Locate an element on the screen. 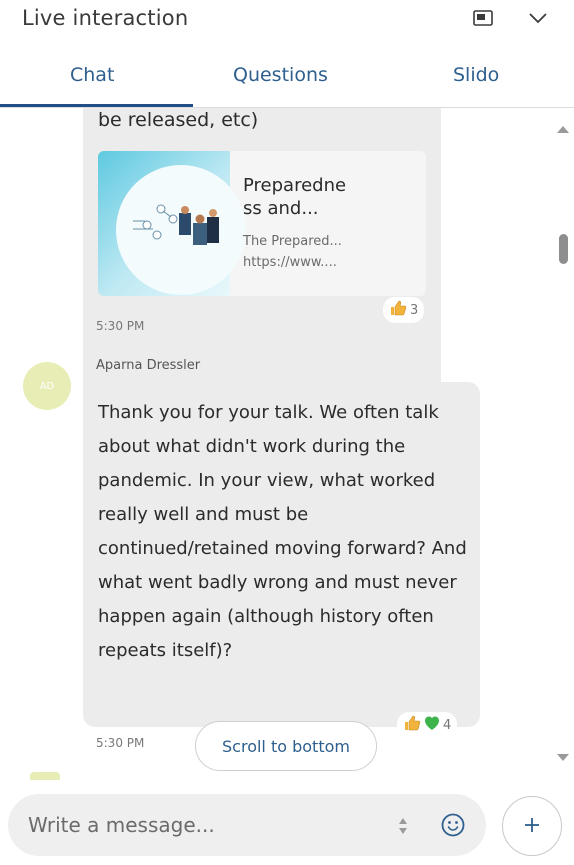 The height and width of the screenshot is (865, 574). reaction-count: 4 is located at coordinates (447, 725).